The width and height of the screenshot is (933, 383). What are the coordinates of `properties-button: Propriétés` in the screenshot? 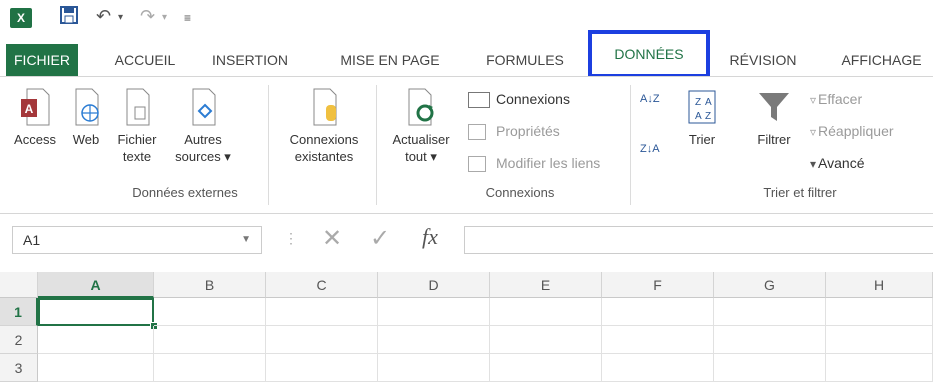 It's located at (514, 132).